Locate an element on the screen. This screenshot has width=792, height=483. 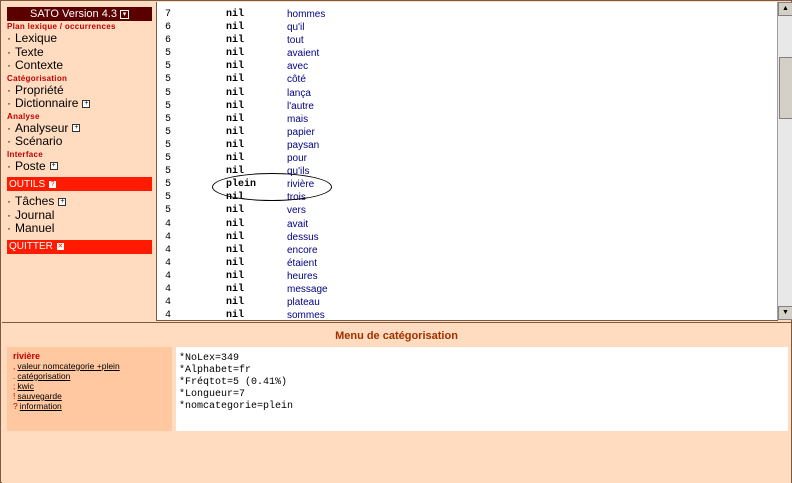
nav-item-analyseur: · Analyseur + is located at coordinates (80, 128).